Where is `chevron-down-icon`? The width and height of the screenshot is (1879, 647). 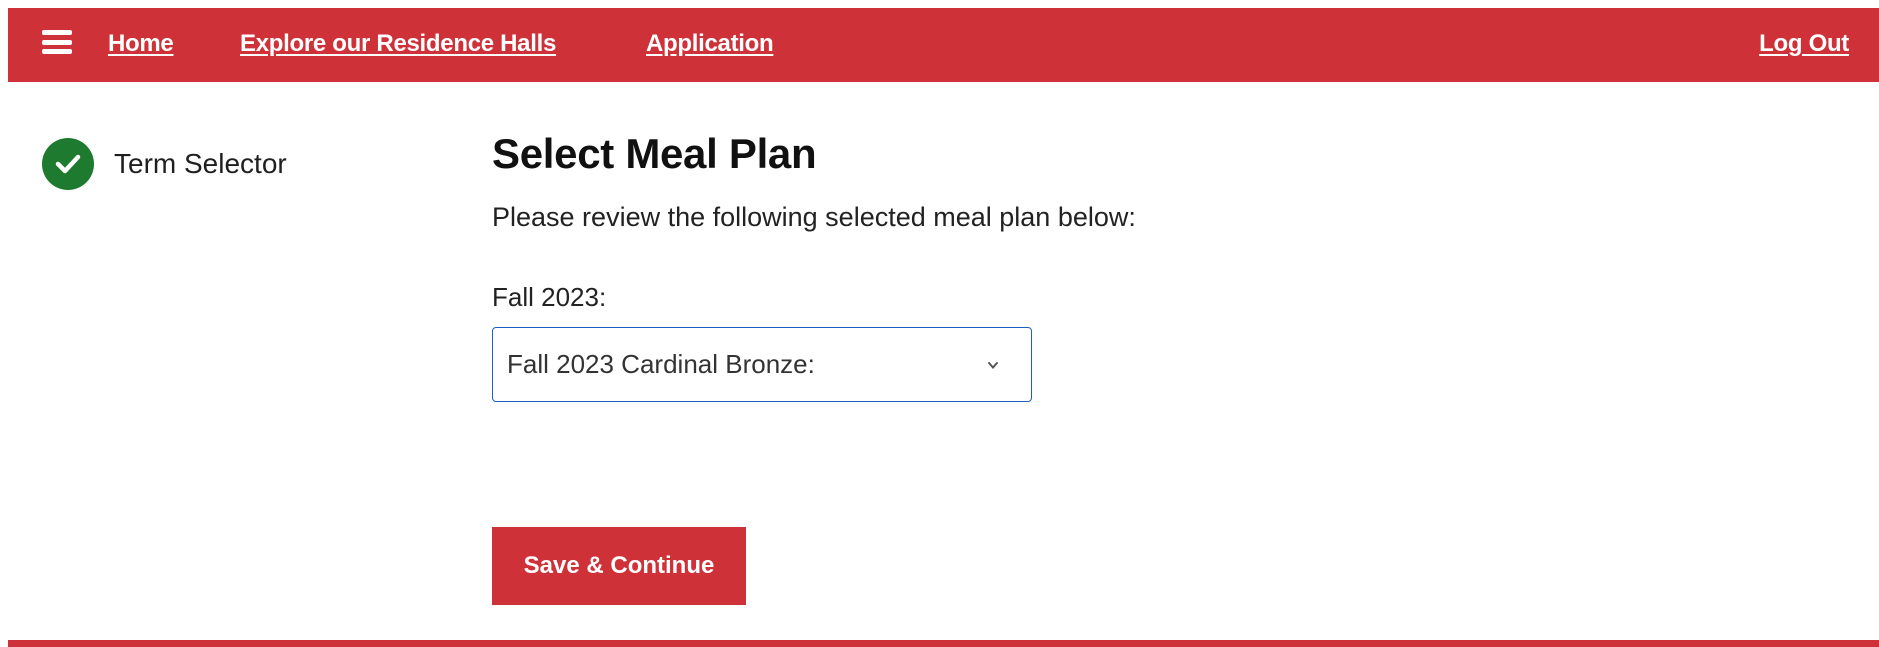
chevron-down-icon is located at coordinates (993, 366).